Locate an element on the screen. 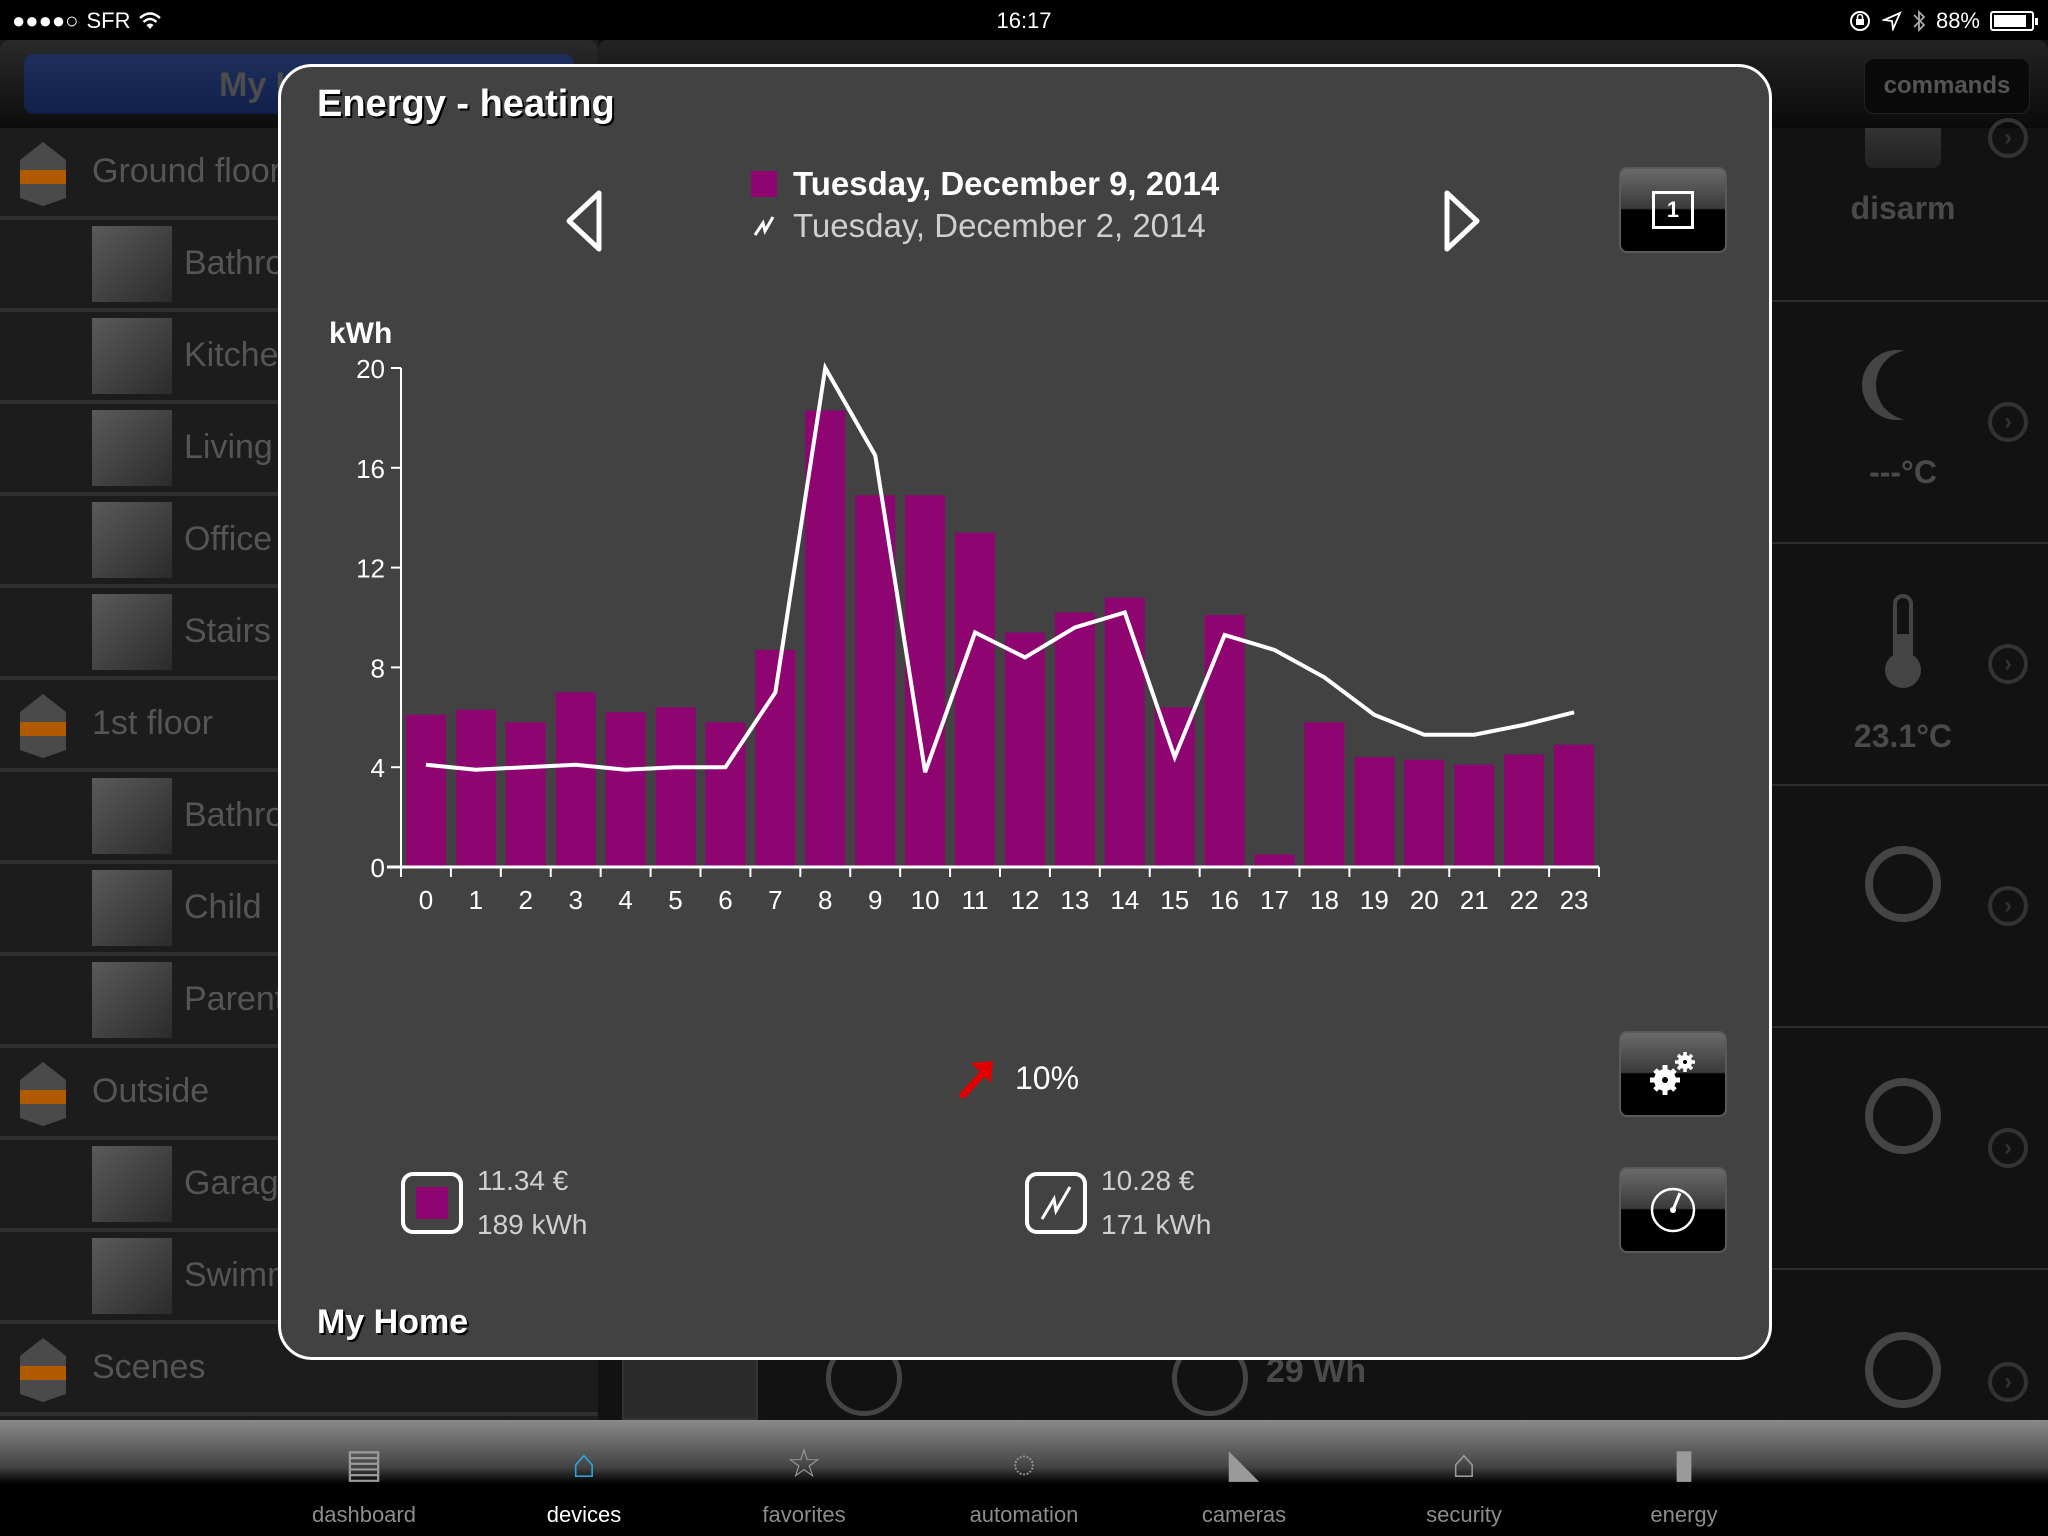  tab-label: automation is located at coordinates (1024, 1514).